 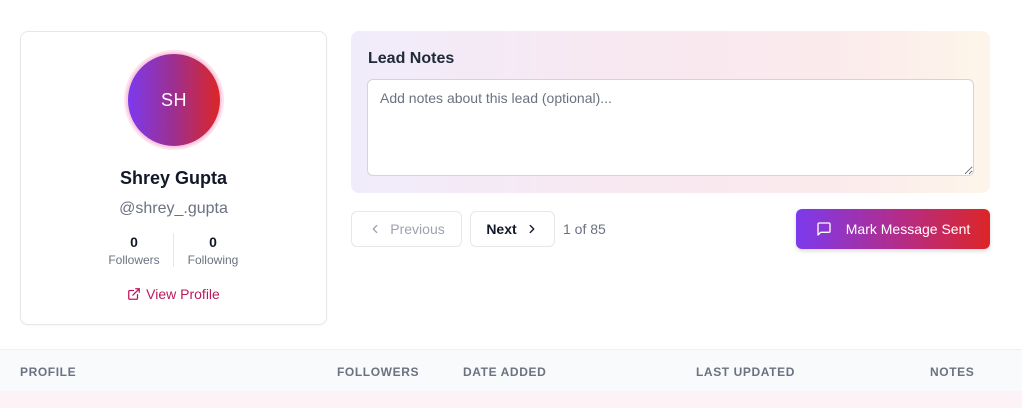 What do you see at coordinates (48, 372) in the screenshot?
I see `column-header-profile: PROFILE` at bounding box center [48, 372].